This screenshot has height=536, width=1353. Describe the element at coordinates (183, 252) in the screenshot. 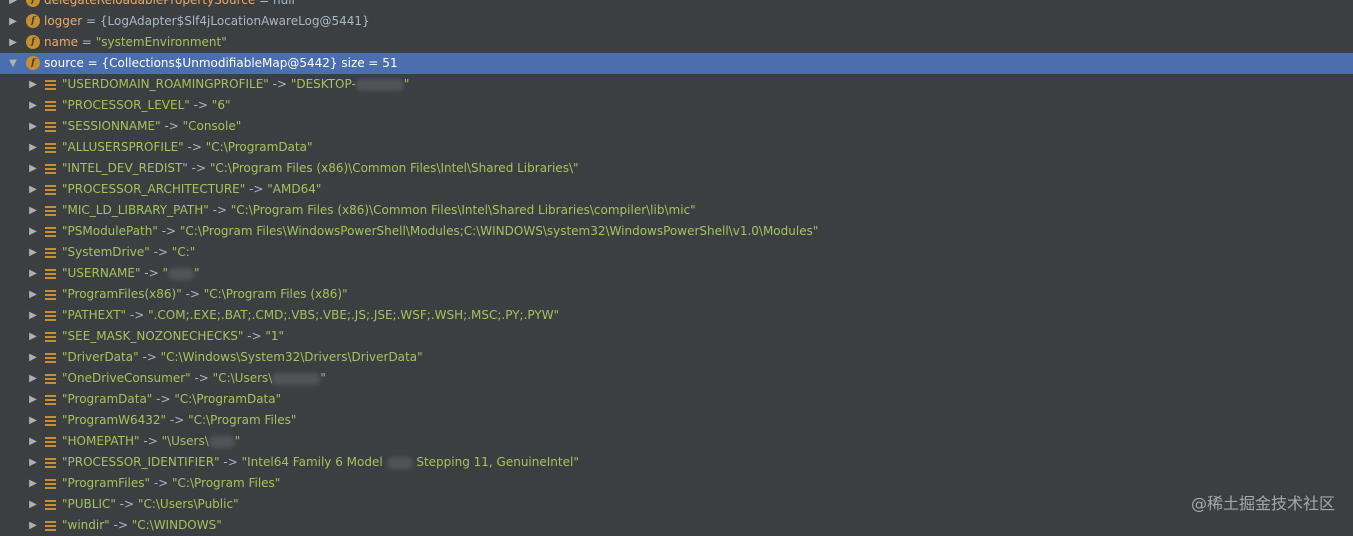

I see `entry-value: "C:"` at that location.